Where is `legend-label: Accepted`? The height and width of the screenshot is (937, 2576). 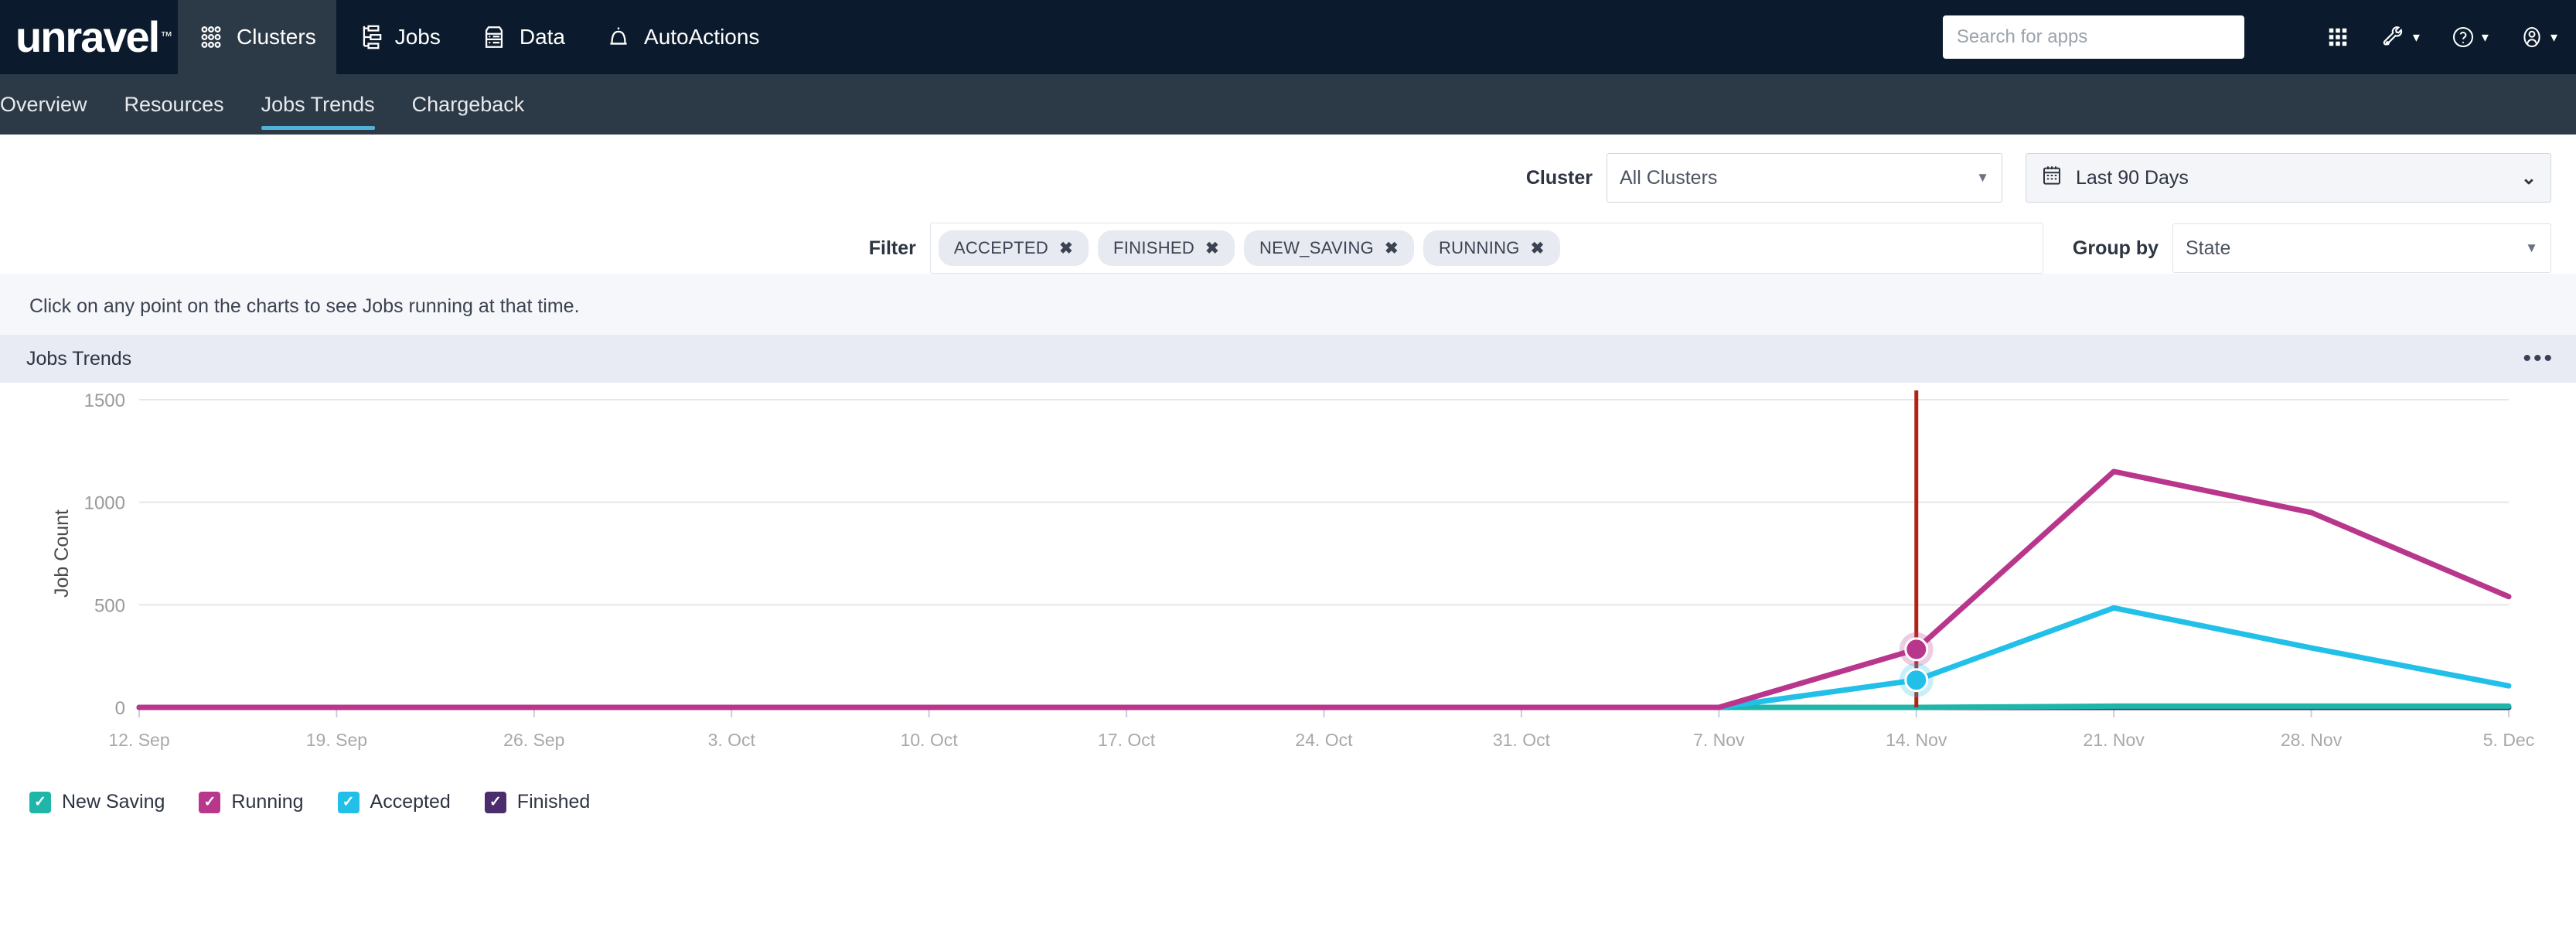
legend-label: Accepted is located at coordinates (410, 802).